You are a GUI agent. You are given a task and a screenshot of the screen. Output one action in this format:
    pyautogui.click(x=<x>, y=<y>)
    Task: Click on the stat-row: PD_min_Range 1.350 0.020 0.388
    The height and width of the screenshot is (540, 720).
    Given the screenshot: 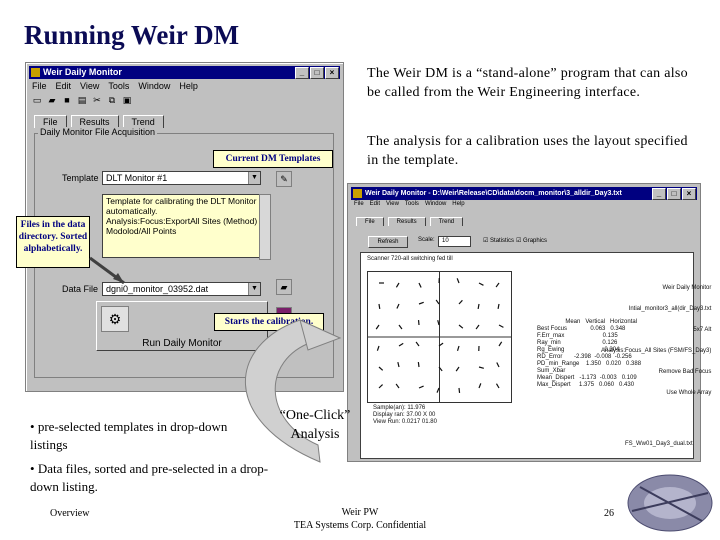 What is the action you would take?
    pyautogui.click(x=589, y=364)
    